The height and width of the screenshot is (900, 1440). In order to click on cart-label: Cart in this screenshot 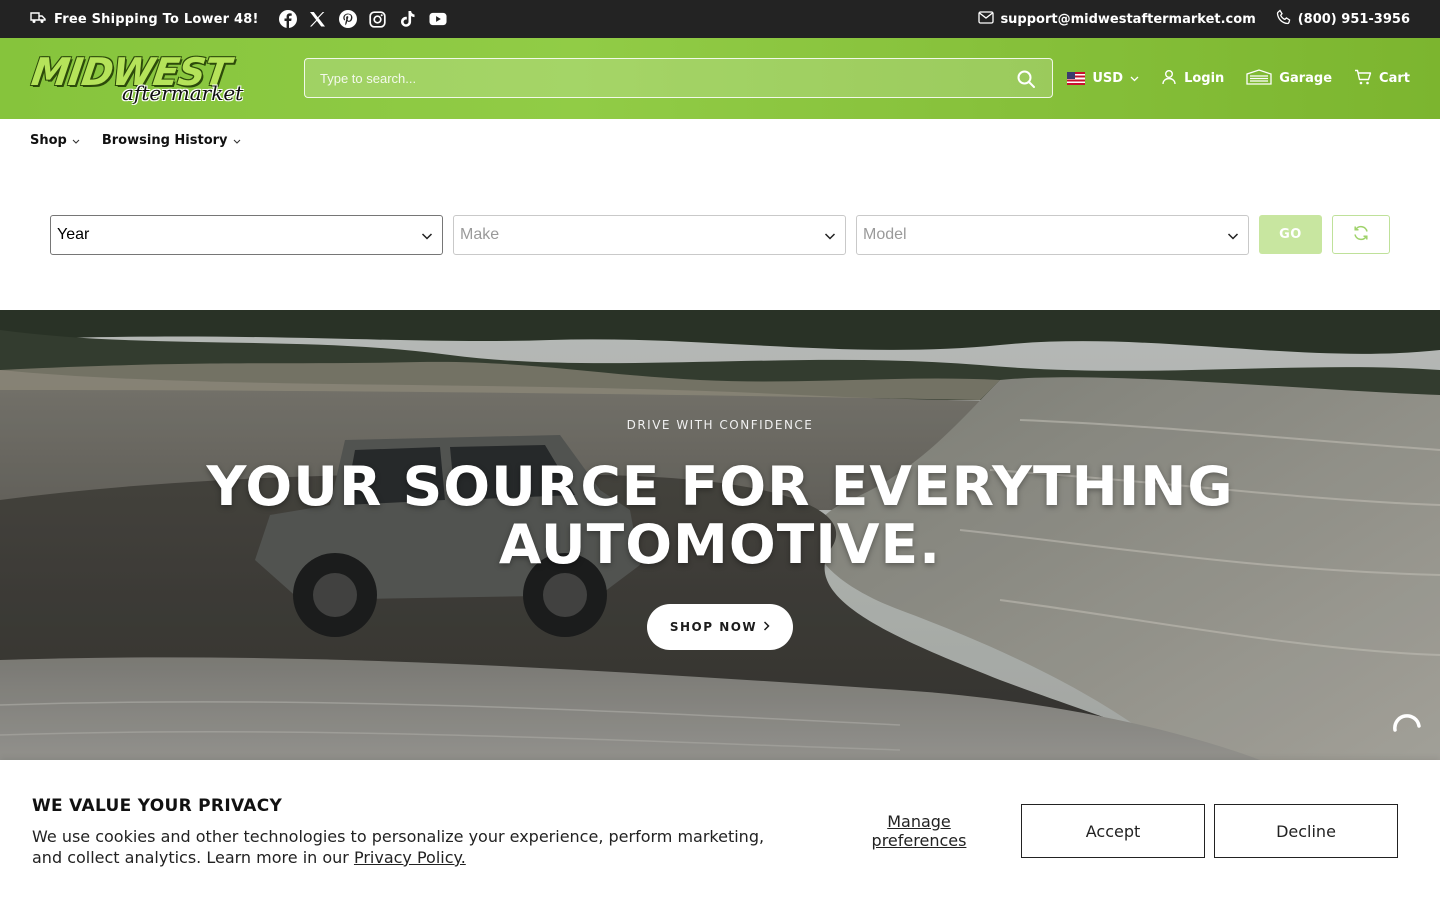, I will do `click(1394, 78)`.